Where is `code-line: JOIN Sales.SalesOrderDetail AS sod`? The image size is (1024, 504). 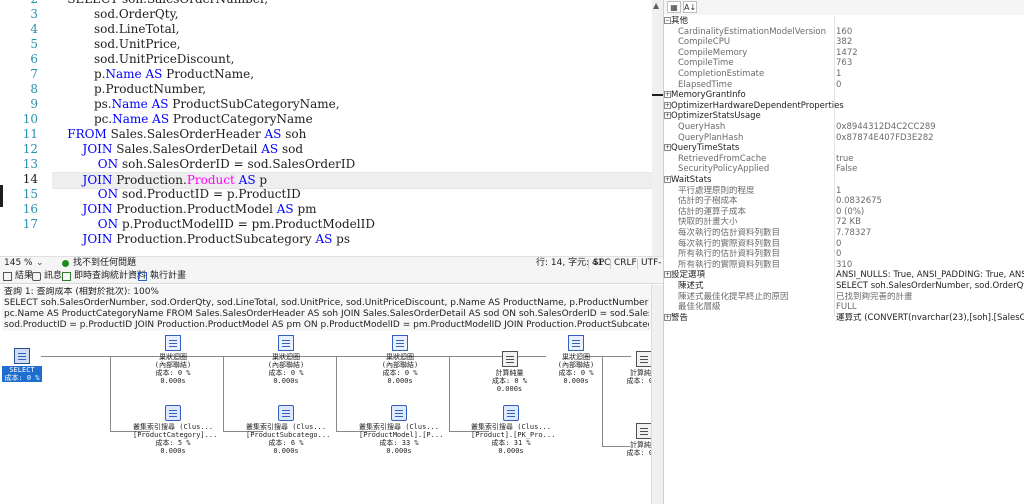
code-line: JOIN Sales.SalesOrderDetail AS sod is located at coordinates (351, 149).